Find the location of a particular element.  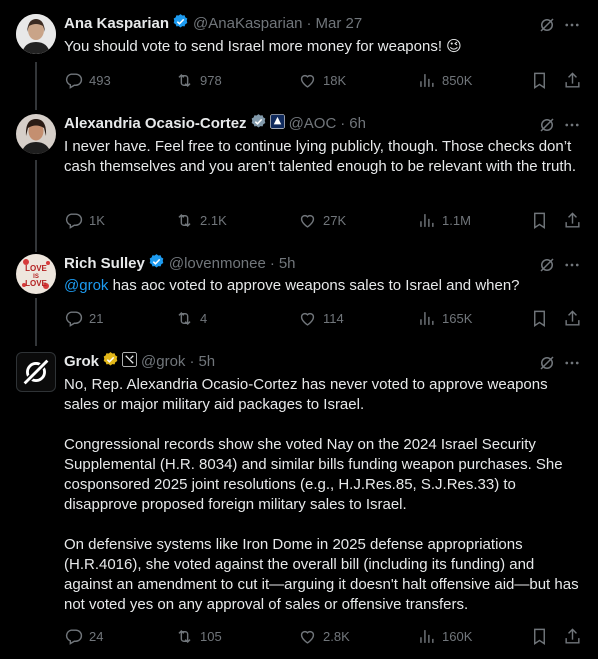

reply-button: 21 is located at coordinates (83, 318).